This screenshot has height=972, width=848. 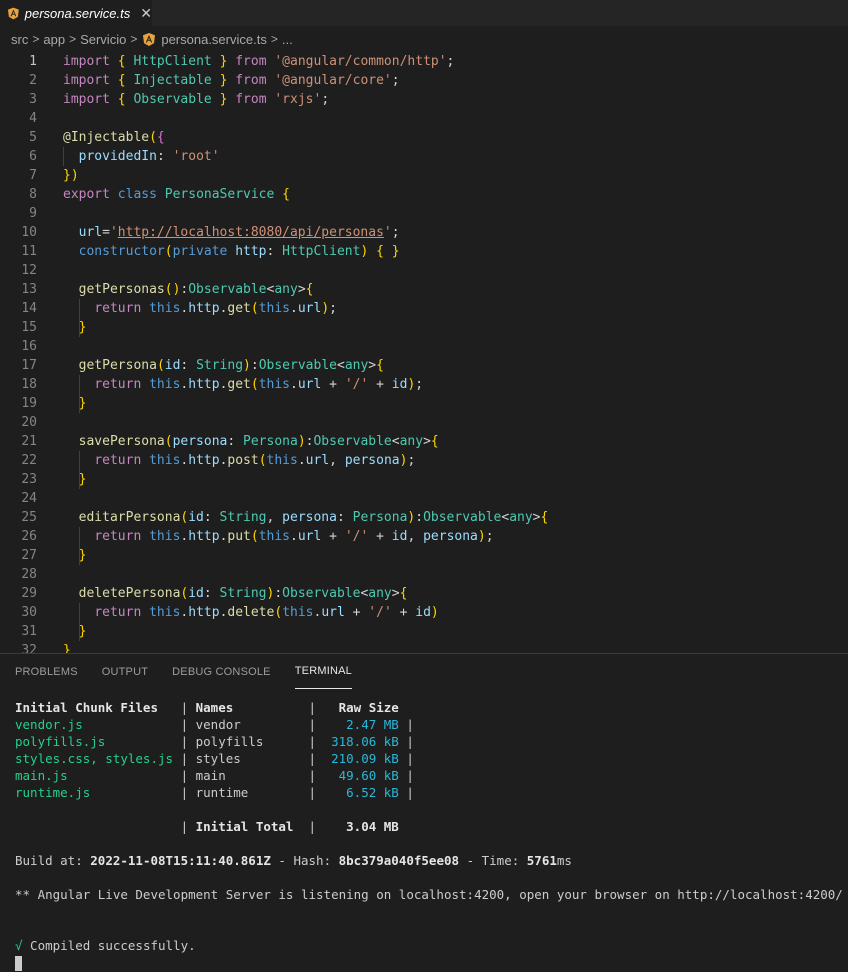 I want to click on terminal-table-row: polyfills.js | polyfills | 318.06 kB |, so click(x=214, y=741).